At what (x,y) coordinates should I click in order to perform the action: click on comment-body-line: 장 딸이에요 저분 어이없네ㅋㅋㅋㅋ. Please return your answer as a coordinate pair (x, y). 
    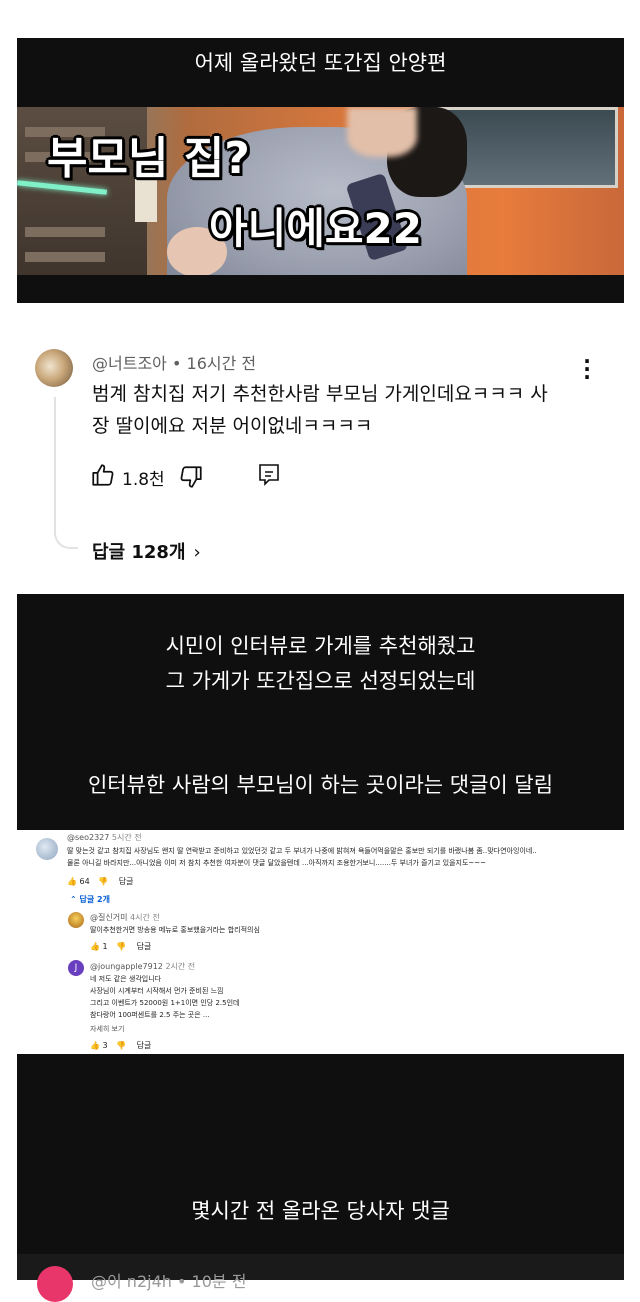
    Looking at the image, I should click on (232, 426).